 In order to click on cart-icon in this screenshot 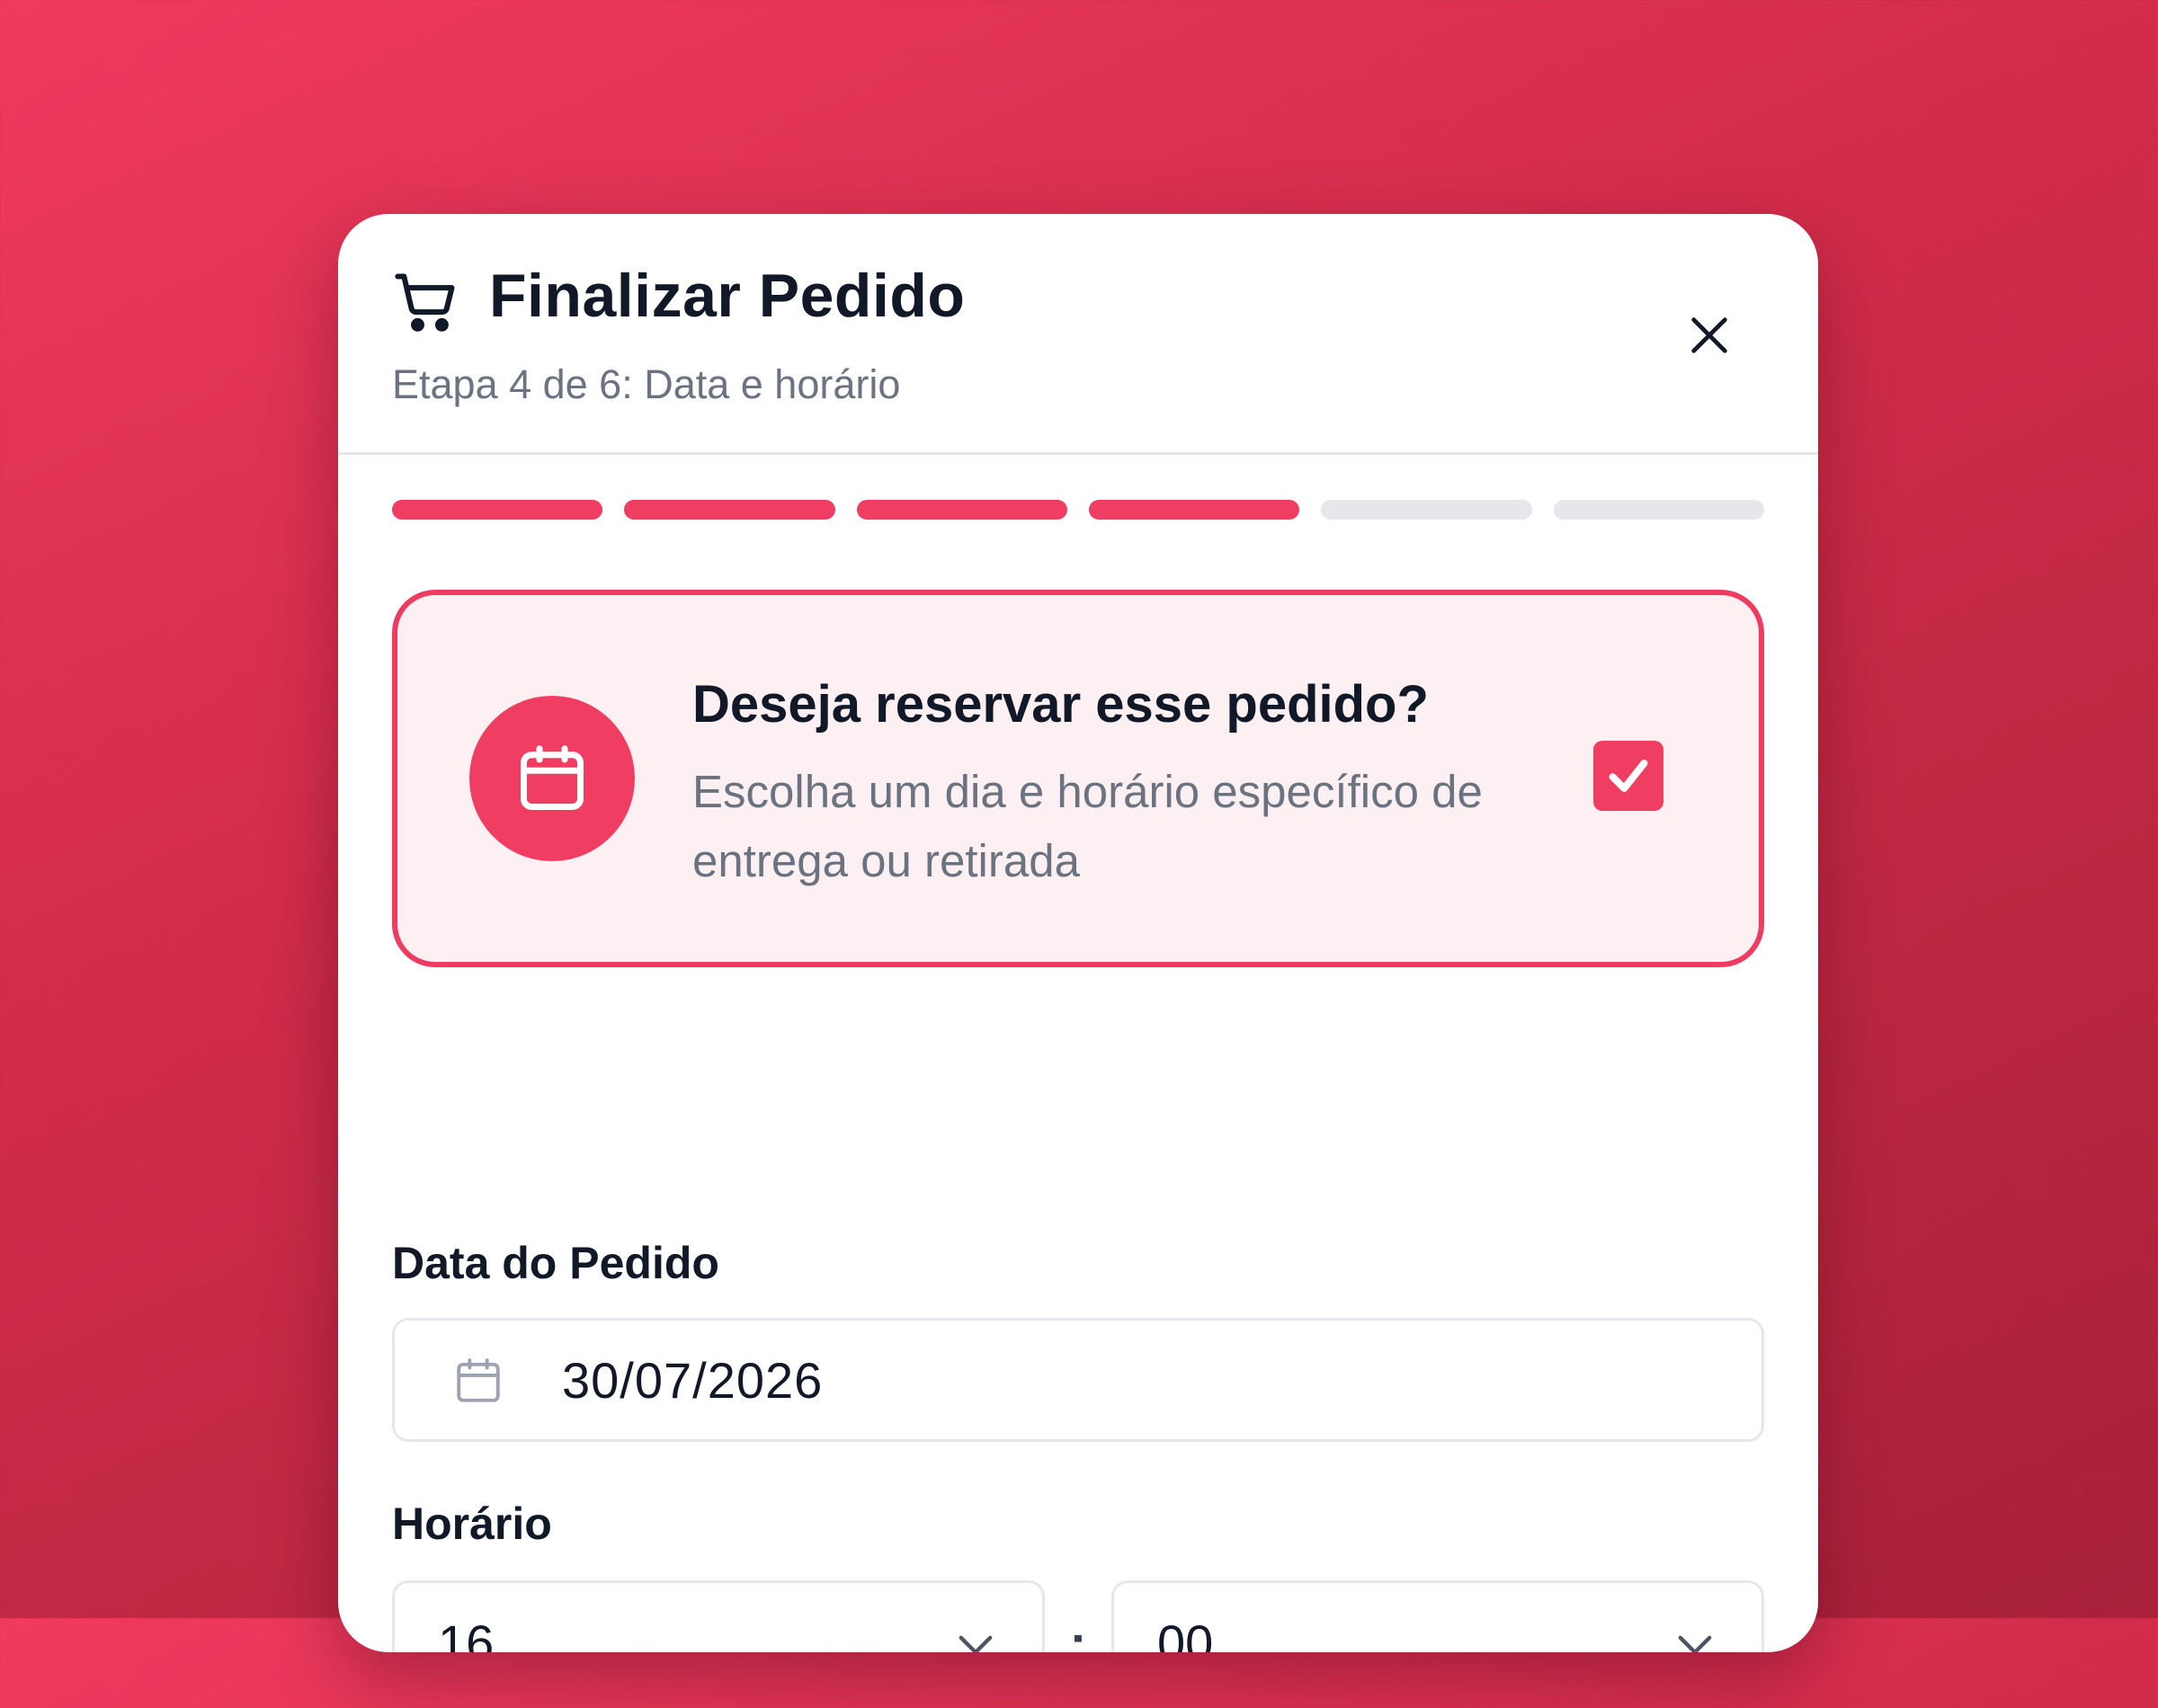, I will do `click(425, 302)`.